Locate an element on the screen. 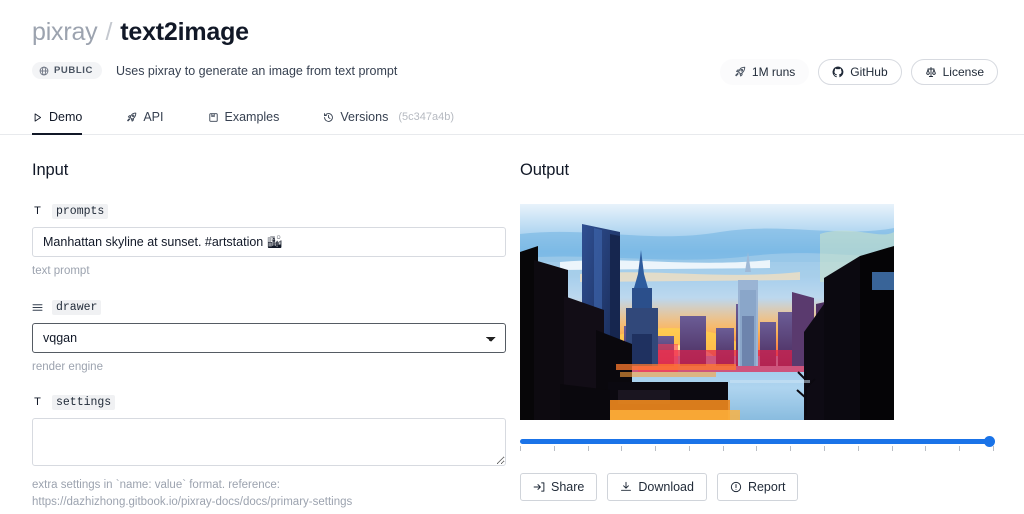  field-settings-label: T settings is located at coordinates (271, 403).